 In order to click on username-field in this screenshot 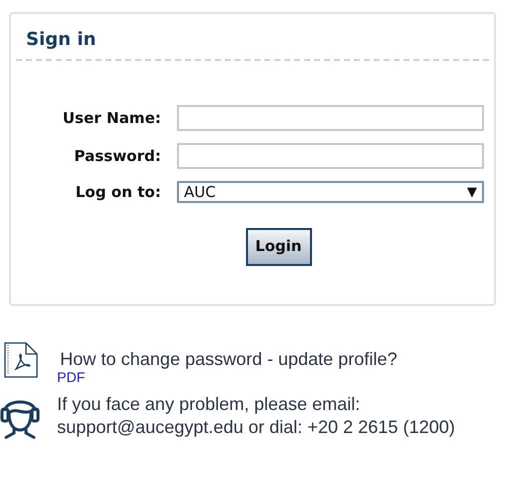, I will do `click(330, 118)`.